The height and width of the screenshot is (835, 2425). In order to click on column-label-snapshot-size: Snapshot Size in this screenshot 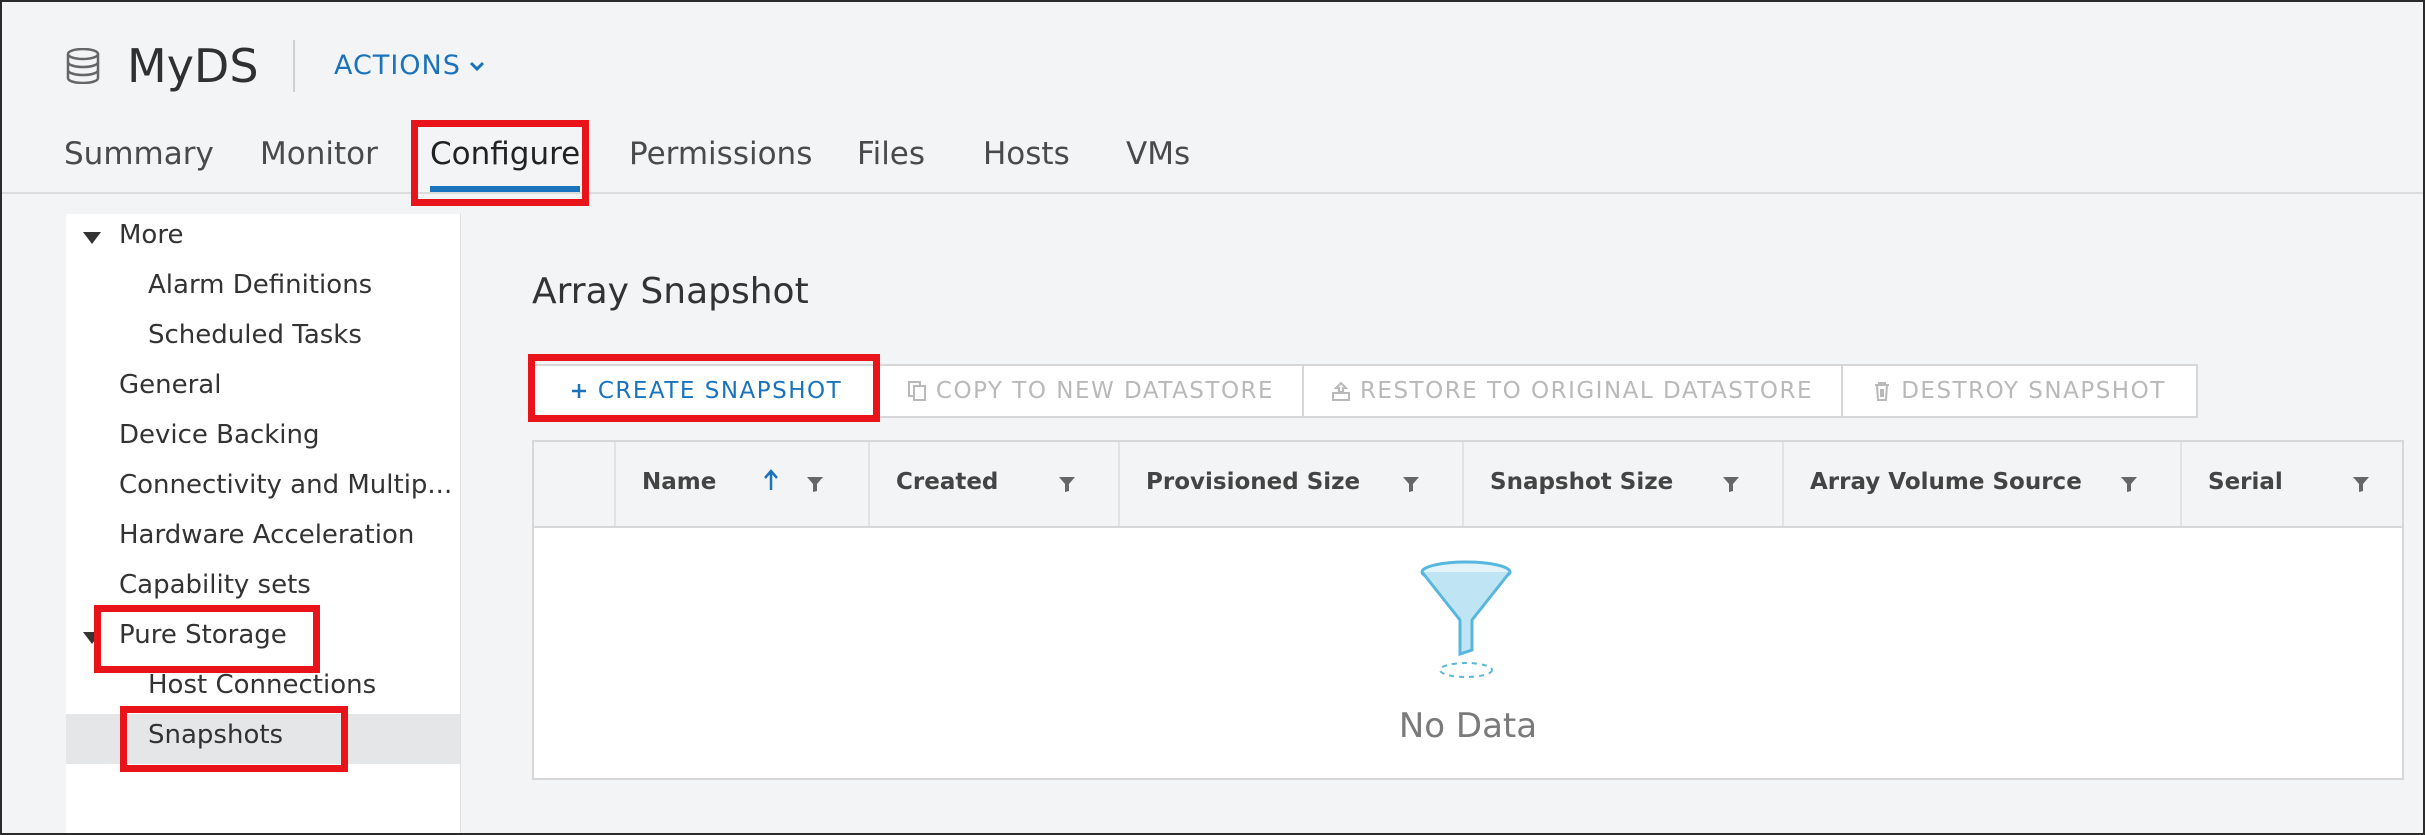, I will do `click(1582, 482)`.